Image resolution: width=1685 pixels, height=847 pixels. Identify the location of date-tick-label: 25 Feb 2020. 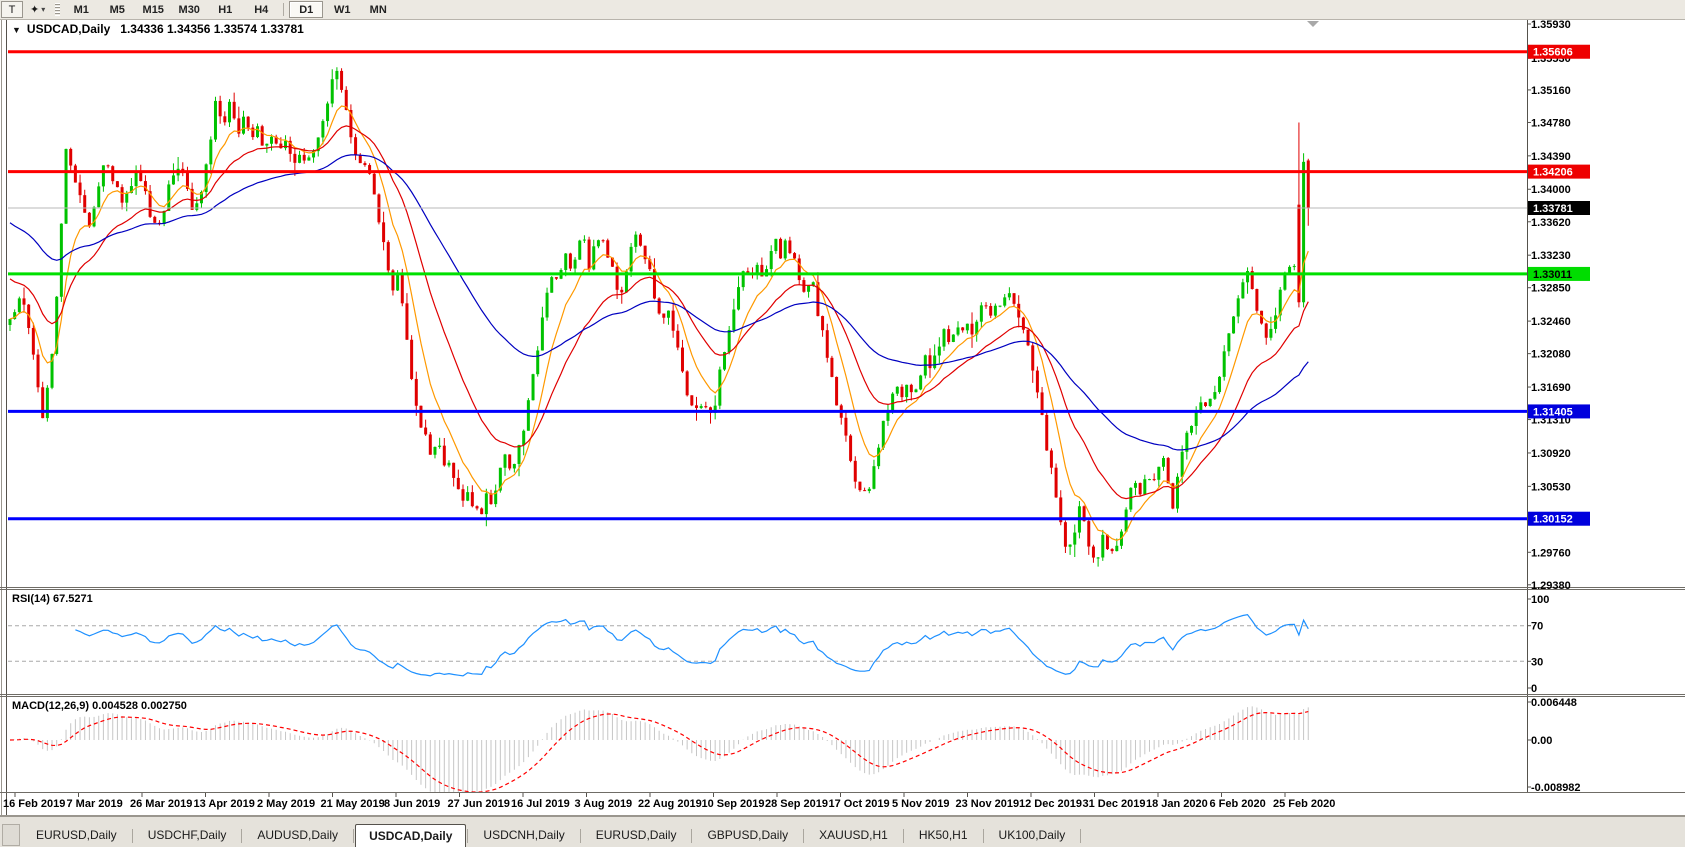
(1304, 804).